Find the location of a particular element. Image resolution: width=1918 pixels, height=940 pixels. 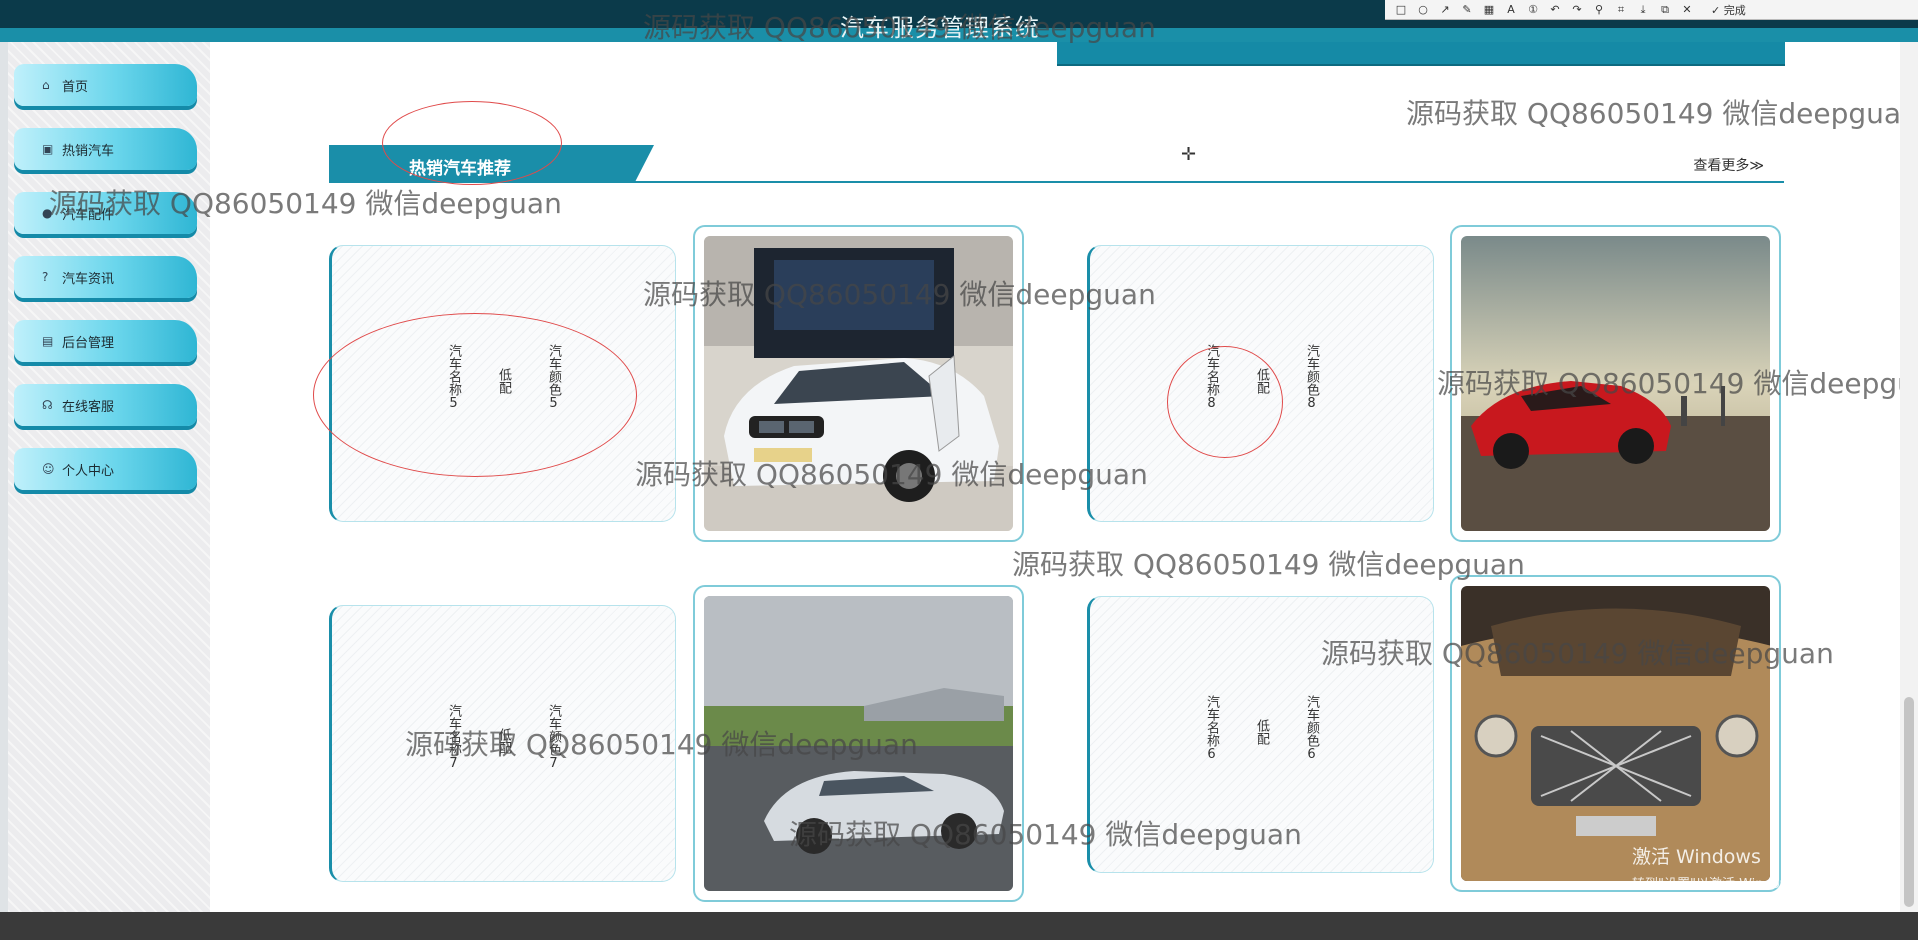

pin-icon: ⚲ is located at coordinates (1599, 9).